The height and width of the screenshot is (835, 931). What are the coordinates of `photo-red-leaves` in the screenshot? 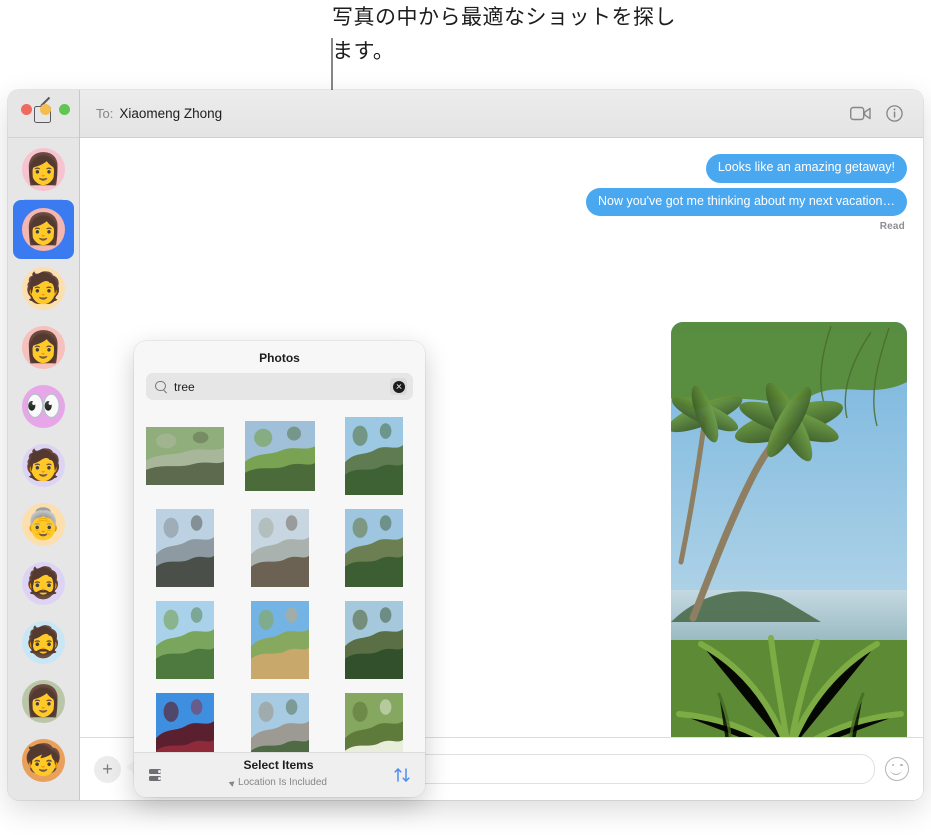 It's located at (185, 722).